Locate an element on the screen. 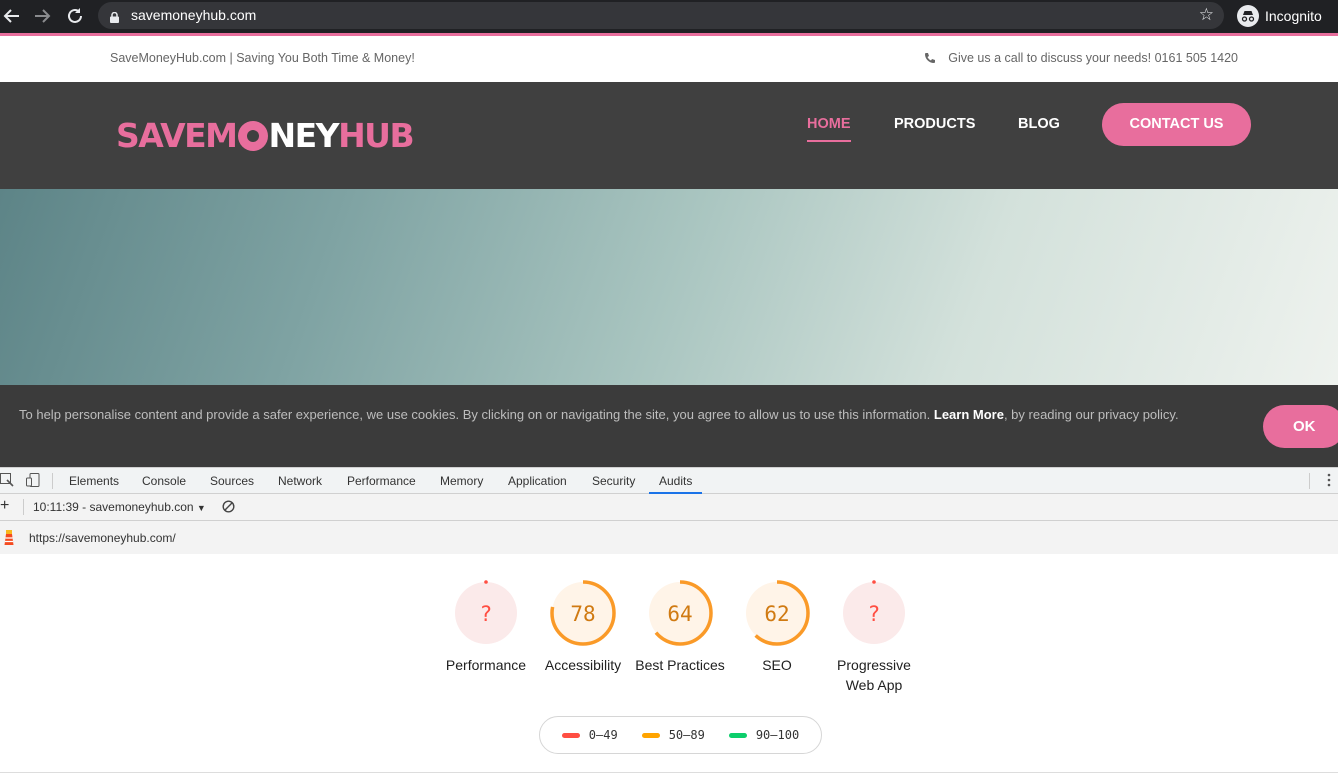 The width and height of the screenshot is (1338, 778). more-options-icon is located at coordinates (1329, 480).